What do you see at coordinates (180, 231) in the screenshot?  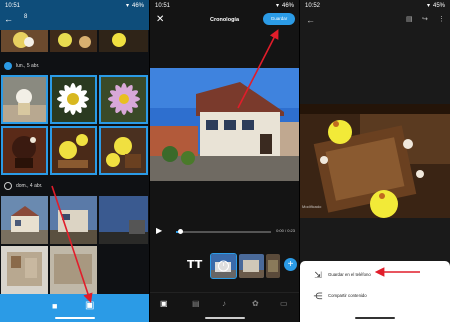 I see `seek-handle` at bounding box center [180, 231].